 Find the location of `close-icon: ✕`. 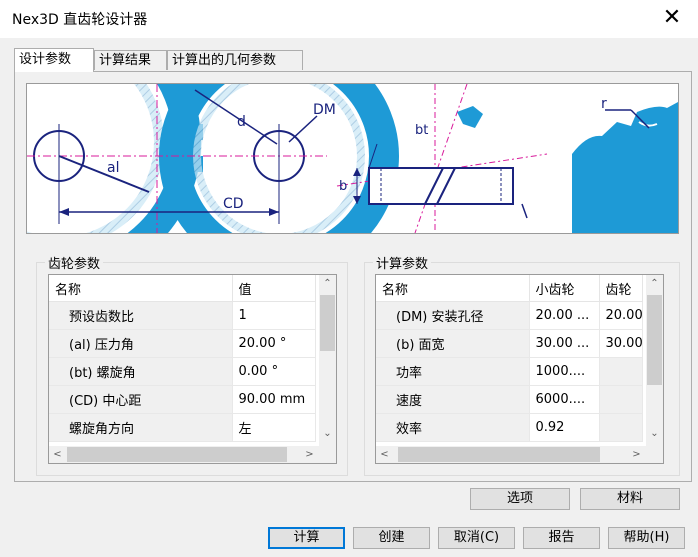

close-icon: ✕ is located at coordinates (672, 17).